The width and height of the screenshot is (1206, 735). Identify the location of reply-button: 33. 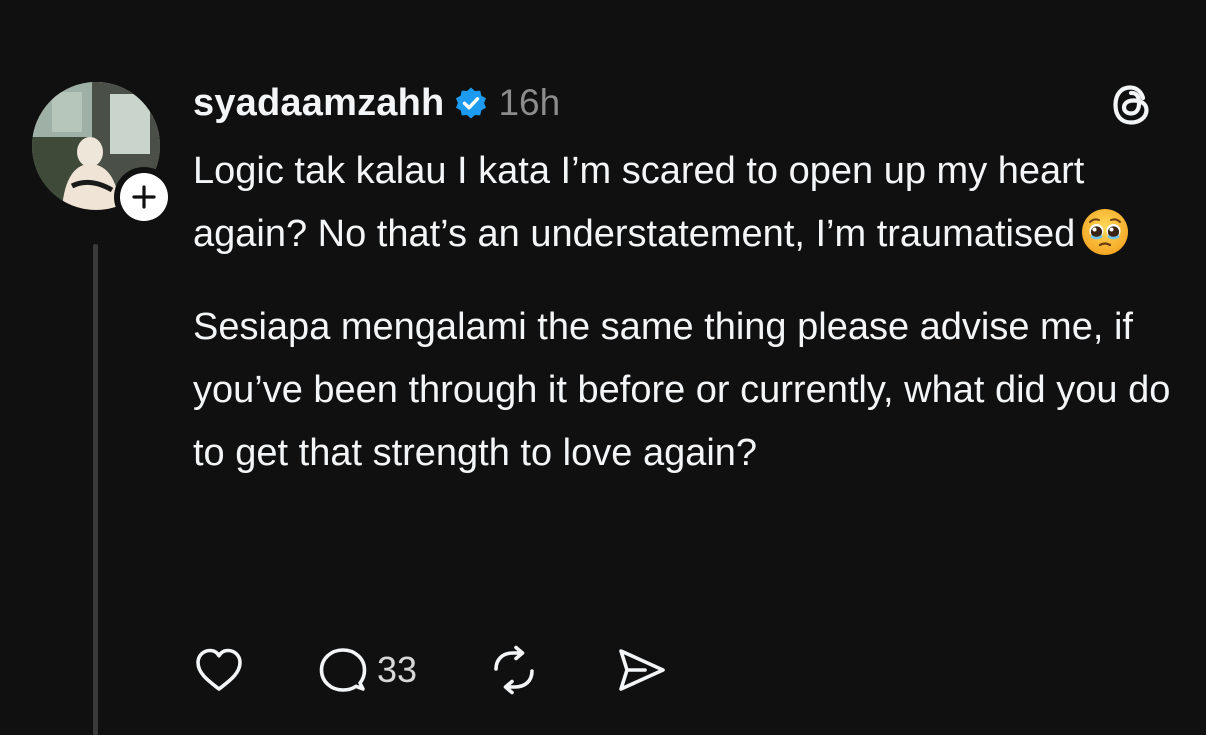
(367, 670).